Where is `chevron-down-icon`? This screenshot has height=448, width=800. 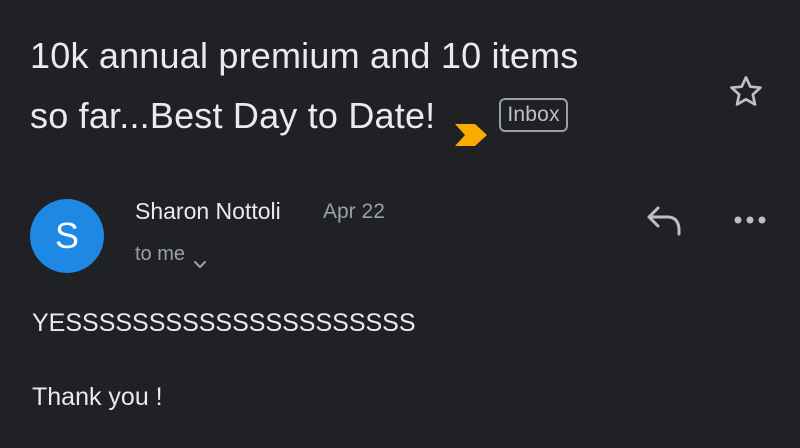 chevron-down-icon is located at coordinates (200, 259).